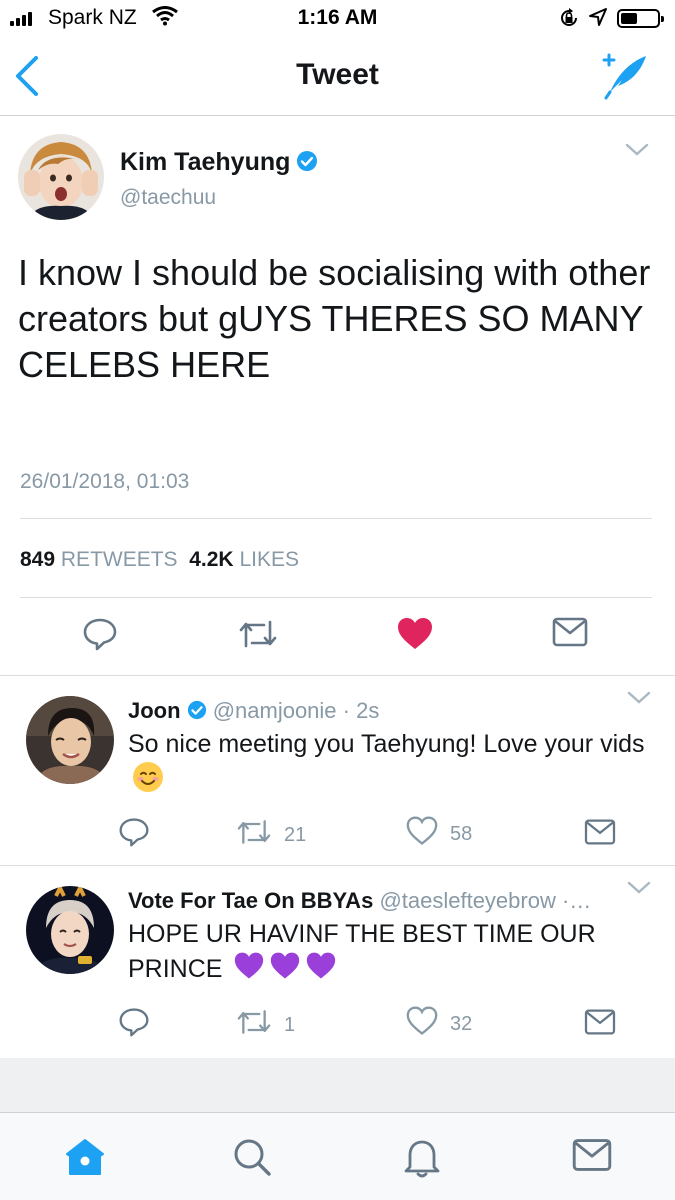 This screenshot has height=1200, width=675. Describe the element at coordinates (252, 1159) in the screenshot. I see `search-icon` at that location.